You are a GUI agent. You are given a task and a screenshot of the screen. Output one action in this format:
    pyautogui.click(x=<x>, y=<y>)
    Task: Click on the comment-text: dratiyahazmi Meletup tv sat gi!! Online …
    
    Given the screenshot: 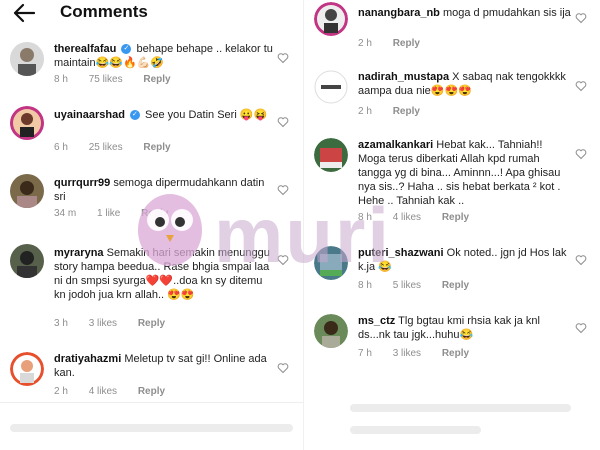 What is the action you would take?
    pyautogui.click(x=163, y=366)
    